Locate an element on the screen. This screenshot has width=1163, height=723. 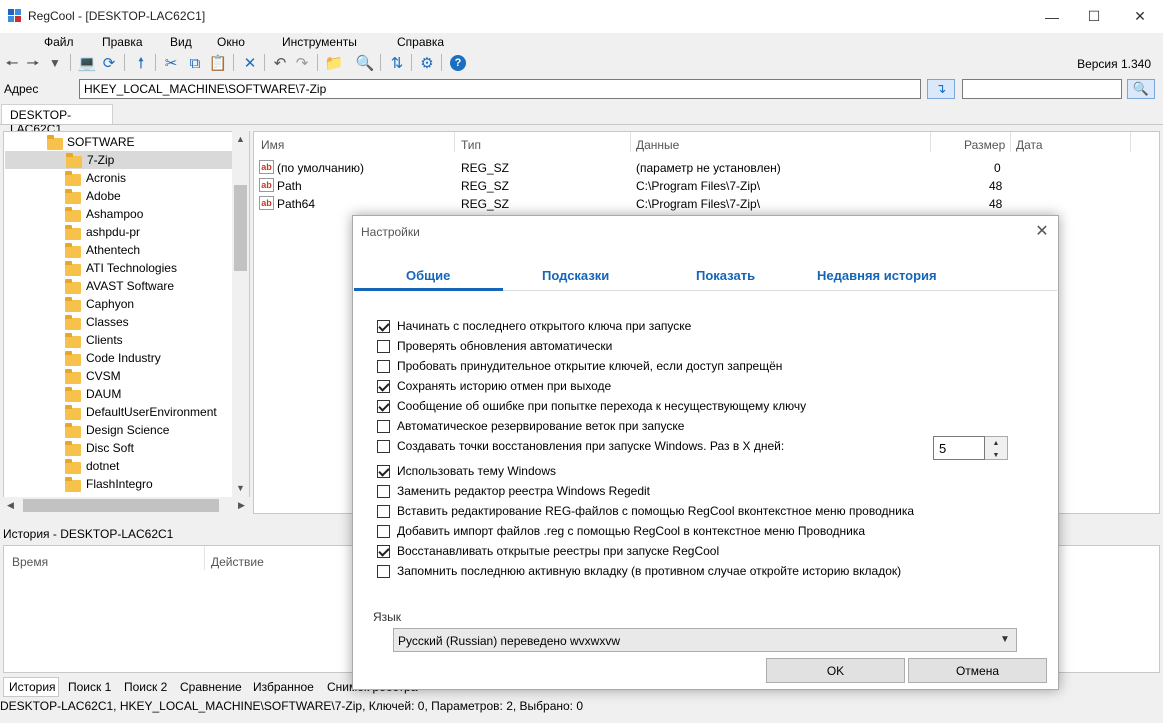
refresh-network-icon: ⟳ is located at coordinates (109, 63).